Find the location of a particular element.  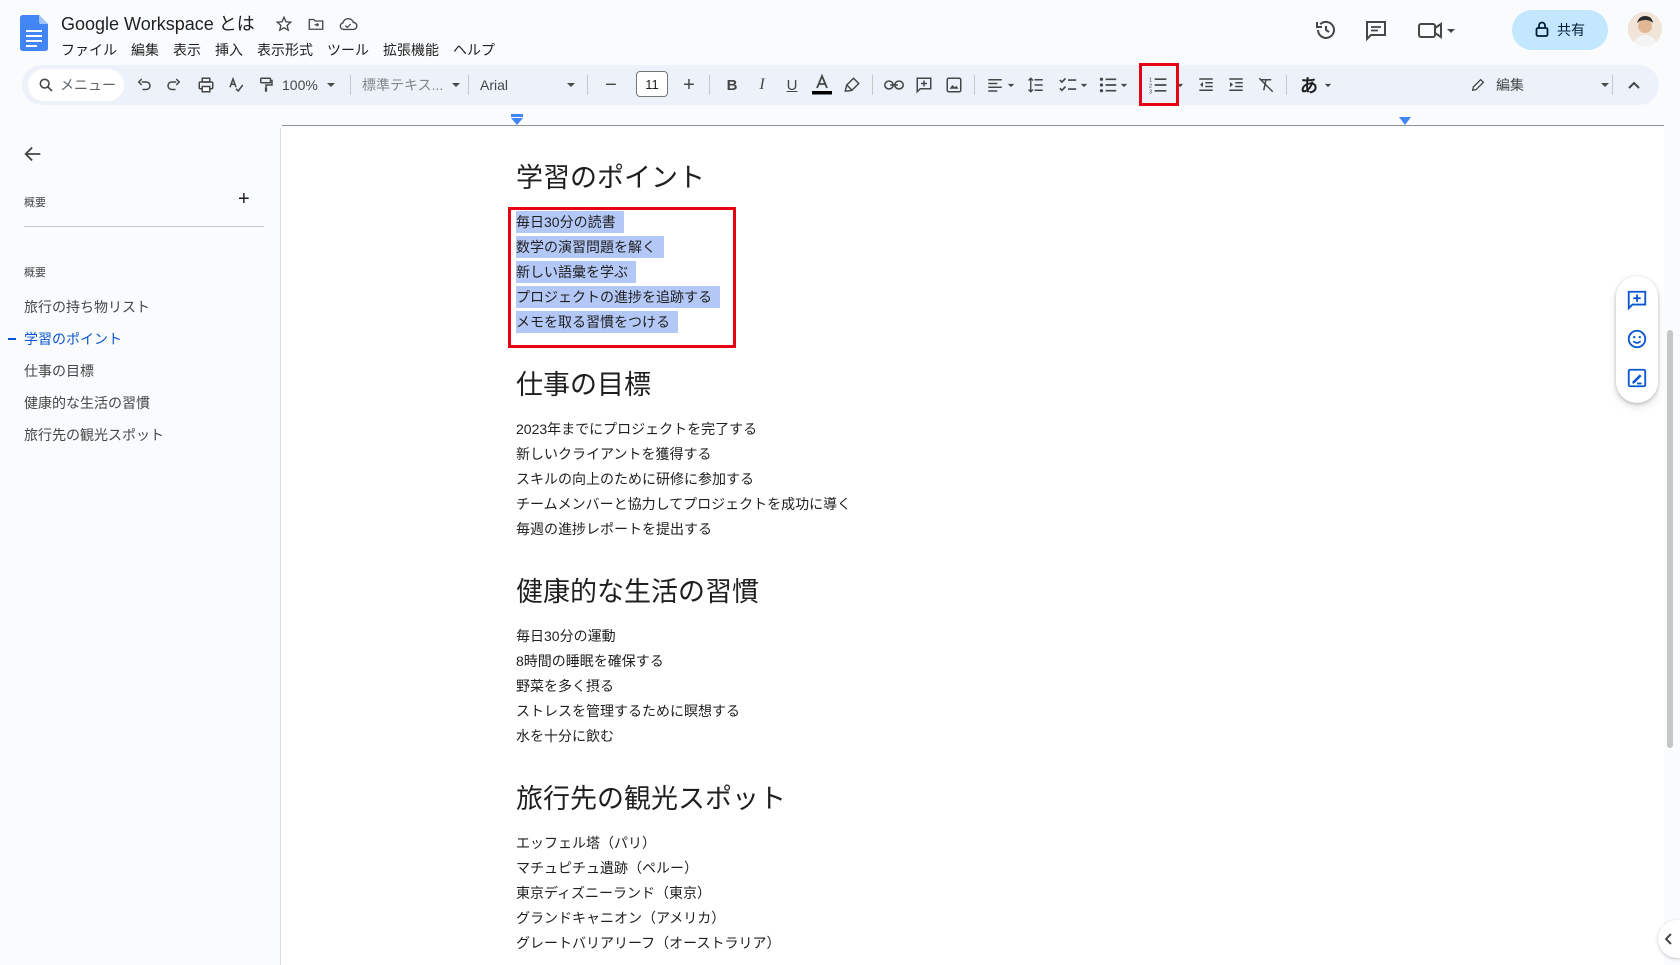

redo-icon is located at coordinates (174, 85).